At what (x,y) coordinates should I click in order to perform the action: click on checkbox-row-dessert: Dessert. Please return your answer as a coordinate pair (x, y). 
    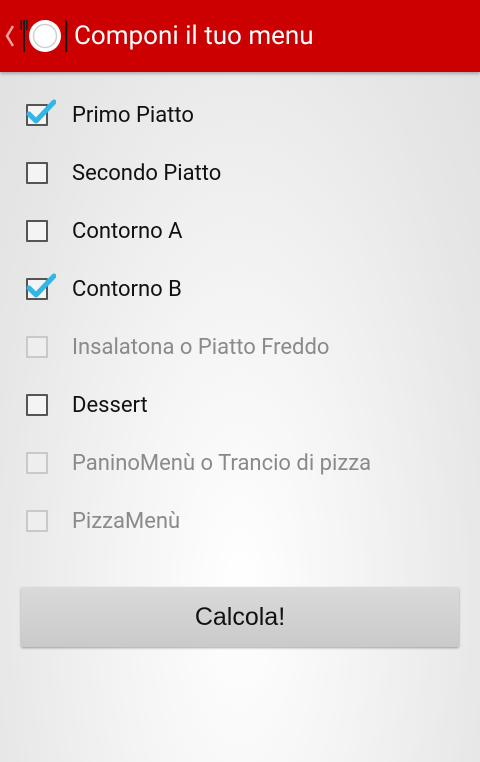
    Looking at the image, I should click on (240, 407).